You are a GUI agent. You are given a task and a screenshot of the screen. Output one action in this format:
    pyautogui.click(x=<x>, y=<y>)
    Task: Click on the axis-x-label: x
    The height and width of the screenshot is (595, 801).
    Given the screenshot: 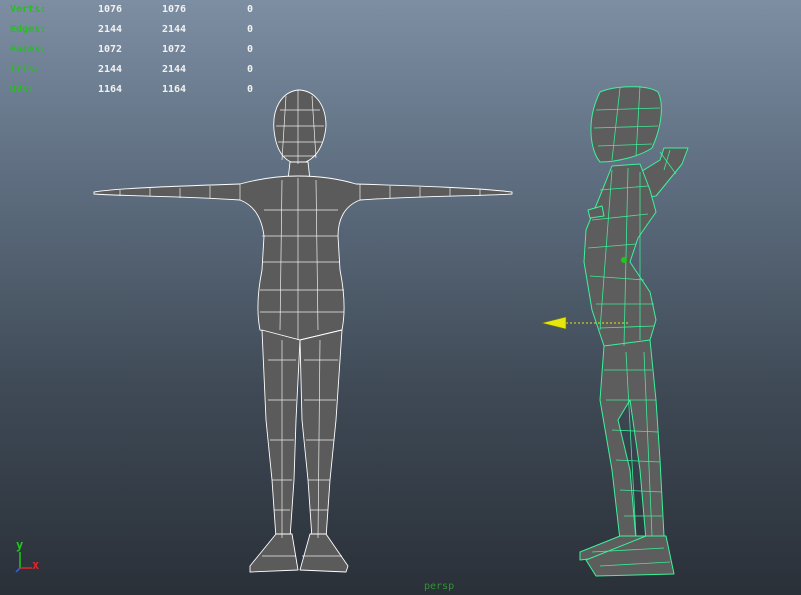 What is the action you would take?
    pyautogui.click(x=36, y=565)
    